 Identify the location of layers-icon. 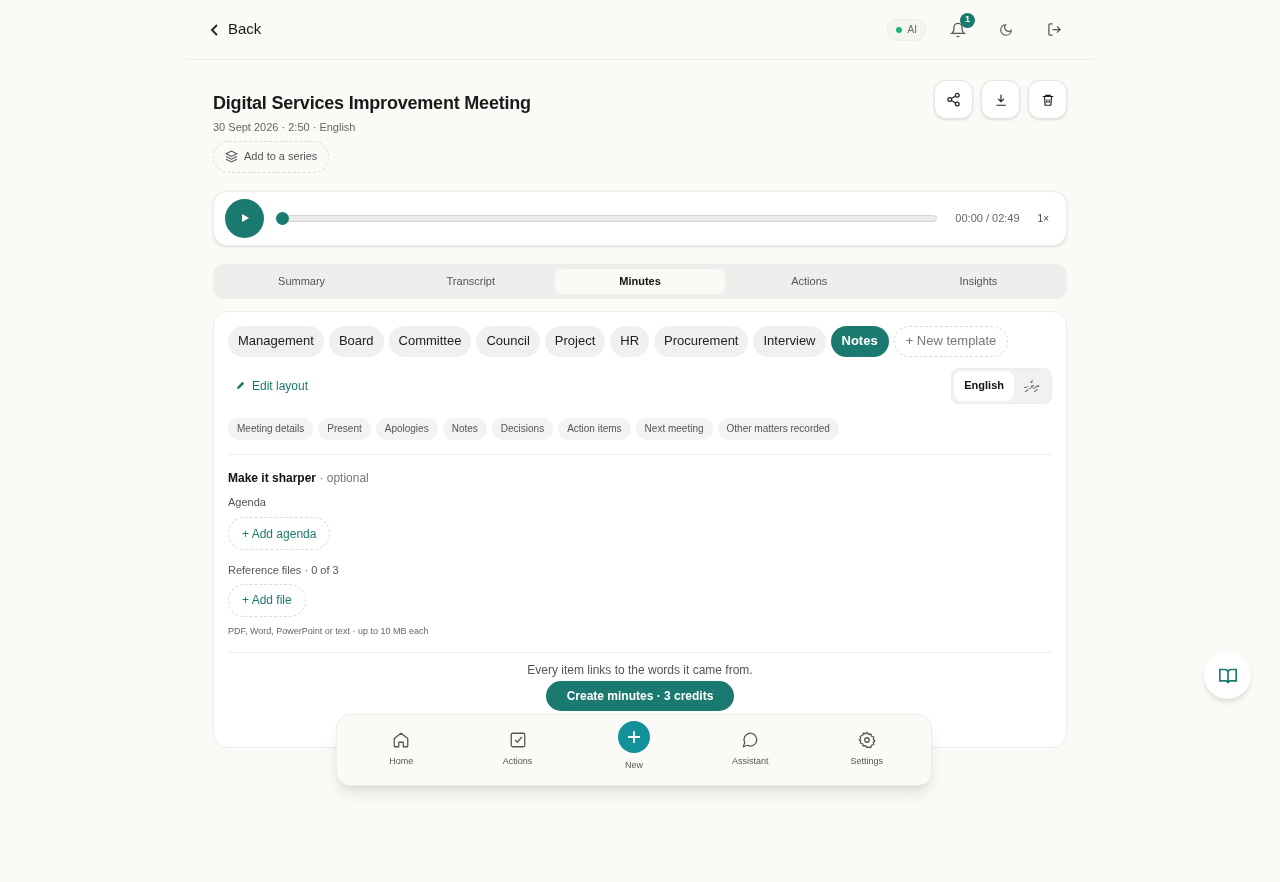
(231, 156).